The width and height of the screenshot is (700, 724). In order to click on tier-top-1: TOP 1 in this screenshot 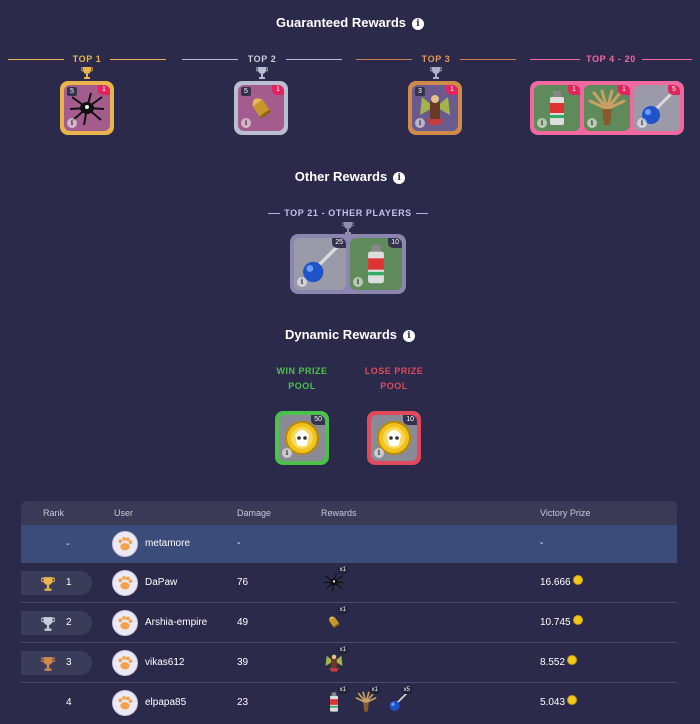, I will do `click(87, 59)`.